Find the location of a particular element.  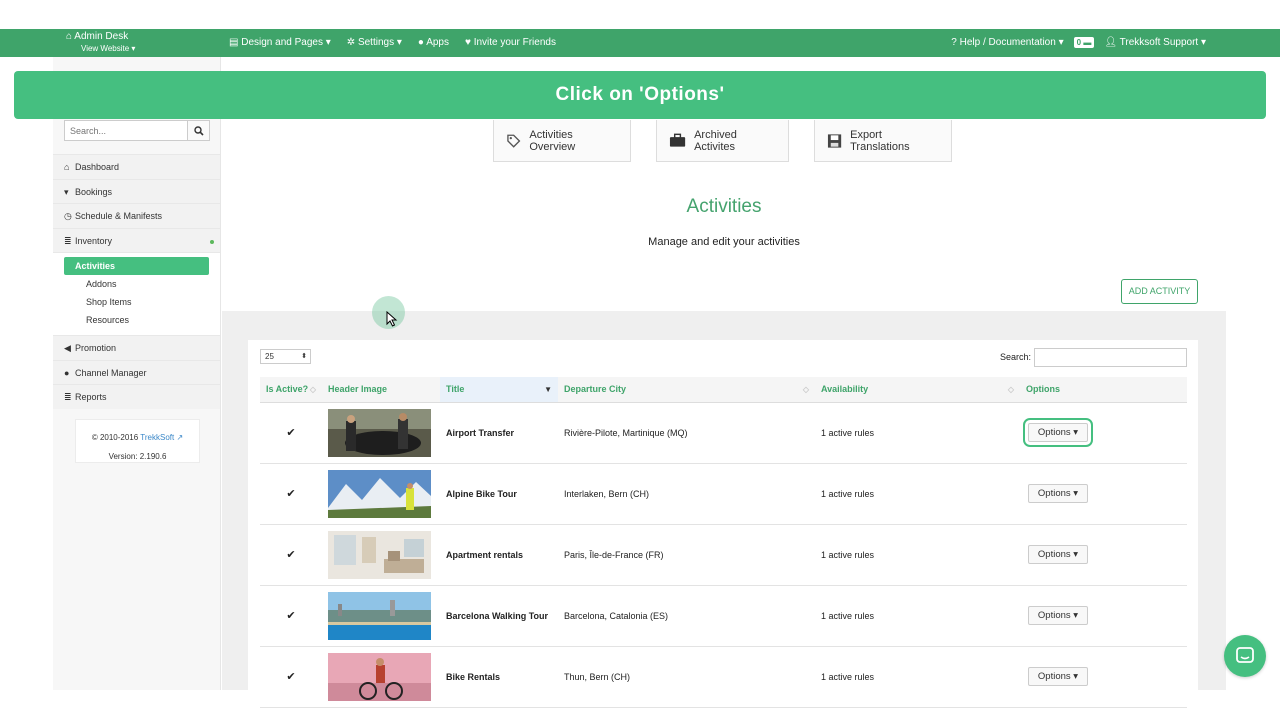

car-photo is located at coordinates (379, 432).